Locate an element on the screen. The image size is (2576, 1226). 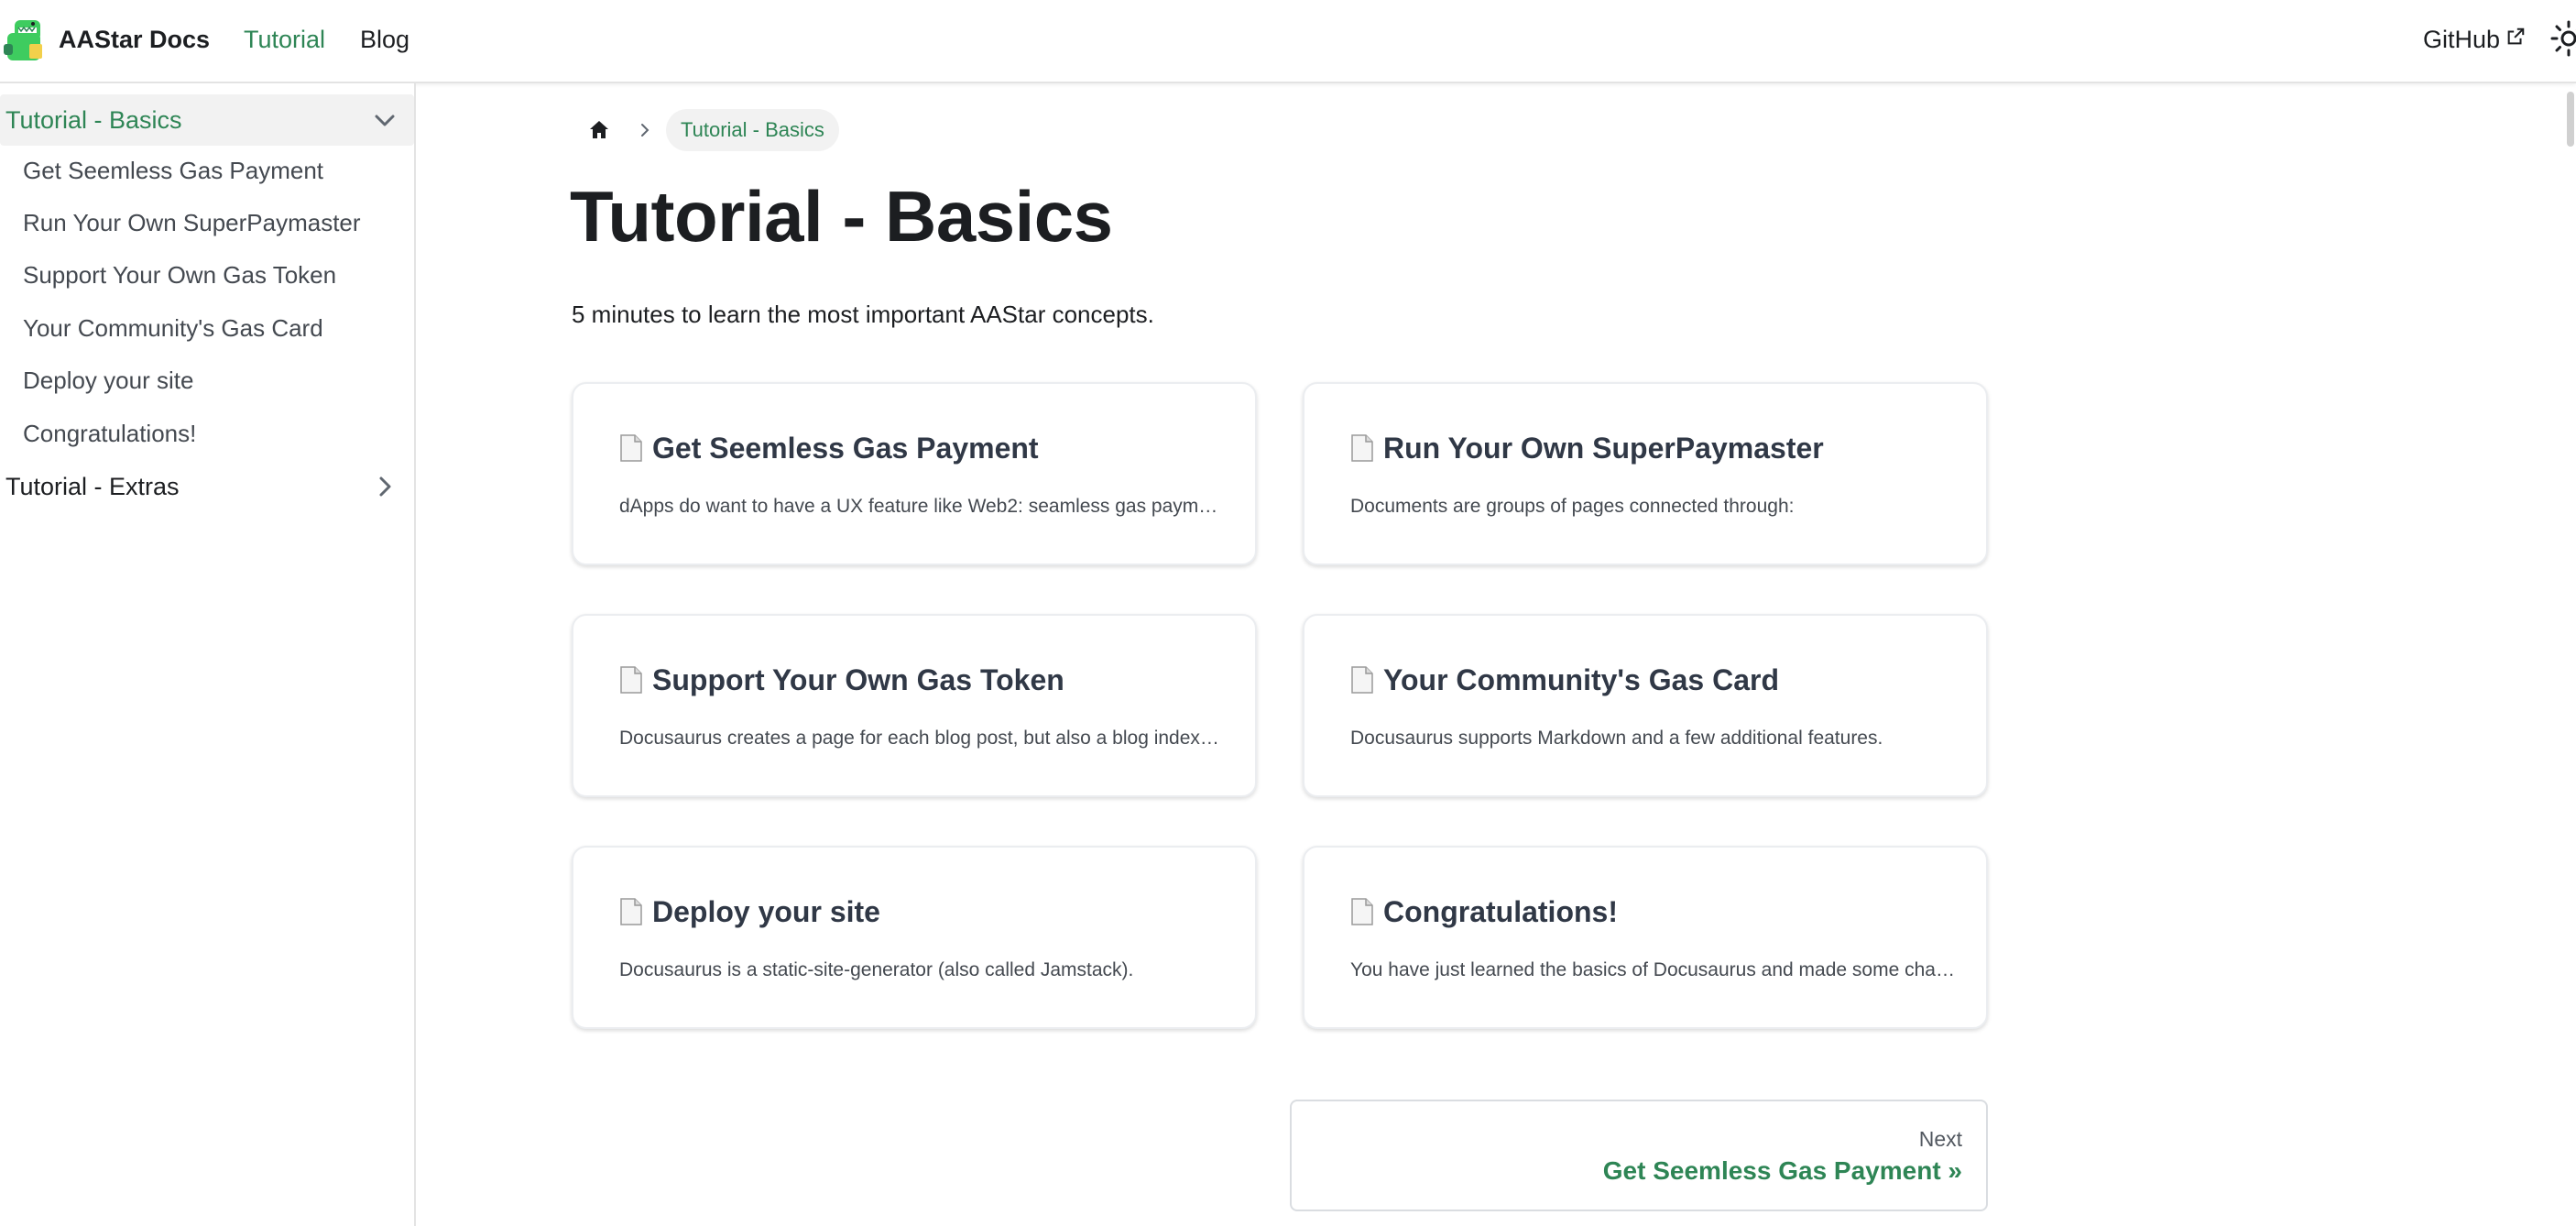
breadcrumb-home-link is located at coordinates (600, 131).